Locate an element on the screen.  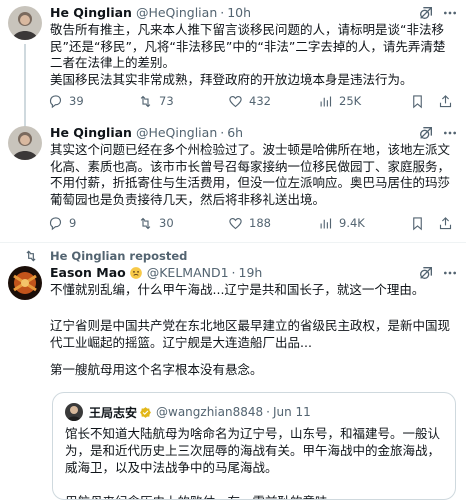
reply-count: 39 is located at coordinates (76, 101).